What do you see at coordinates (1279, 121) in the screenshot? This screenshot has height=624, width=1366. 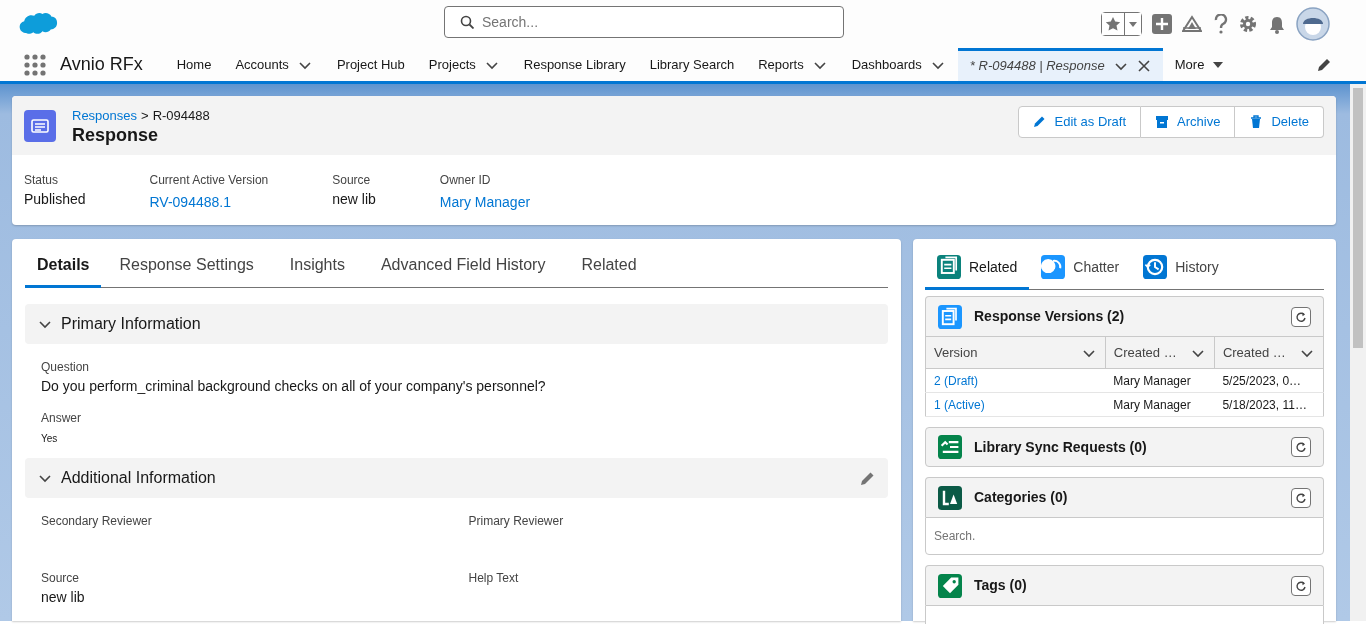 I see `action-button: Delete` at bounding box center [1279, 121].